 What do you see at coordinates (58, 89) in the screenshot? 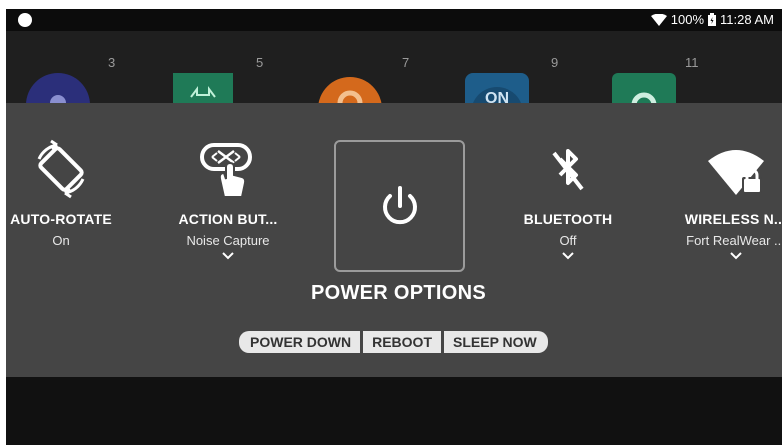
I see `app-circle-icon` at bounding box center [58, 89].